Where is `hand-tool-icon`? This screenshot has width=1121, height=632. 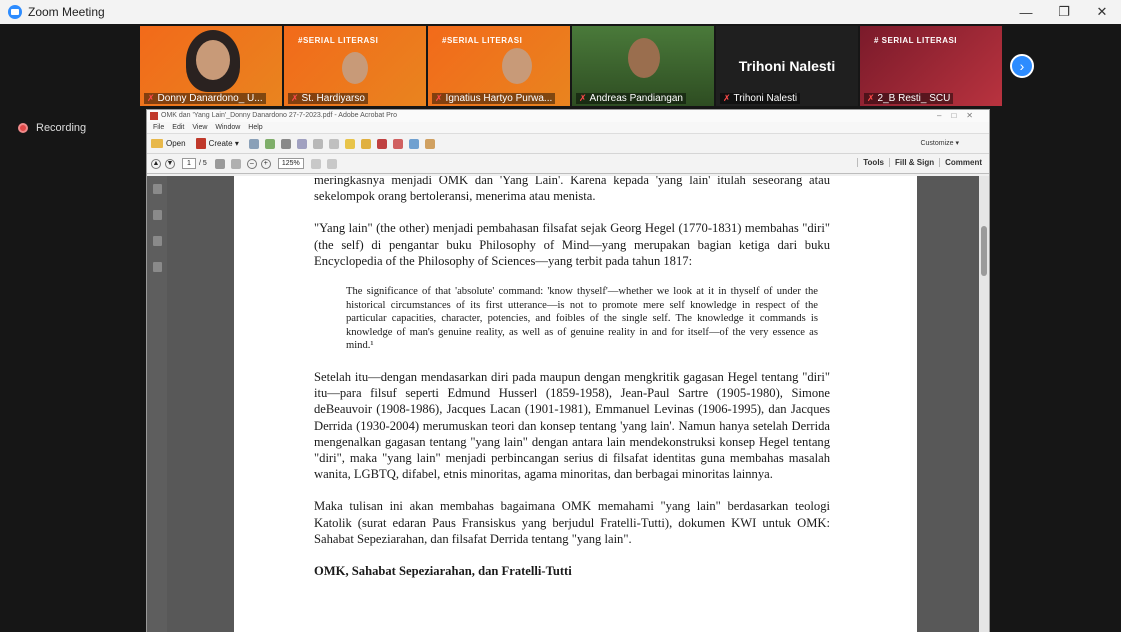 hand-tool-icon is located at coordinates (235, 163).